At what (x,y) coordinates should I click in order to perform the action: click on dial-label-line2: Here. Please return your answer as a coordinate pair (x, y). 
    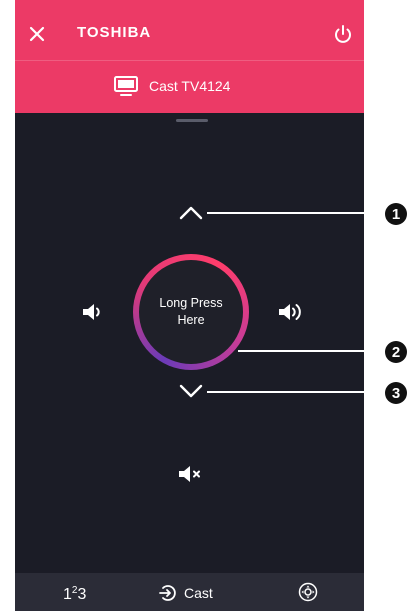
    Looking at the image, I should click on (191, 320).